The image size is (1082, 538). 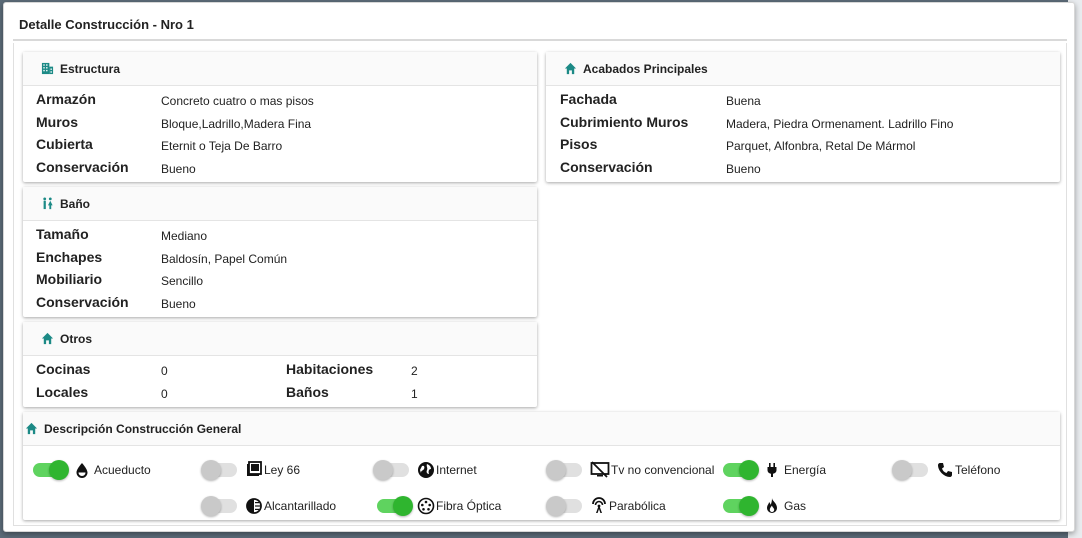 I want to click on estructura-header: Estructura, so click(x=280, y=69).